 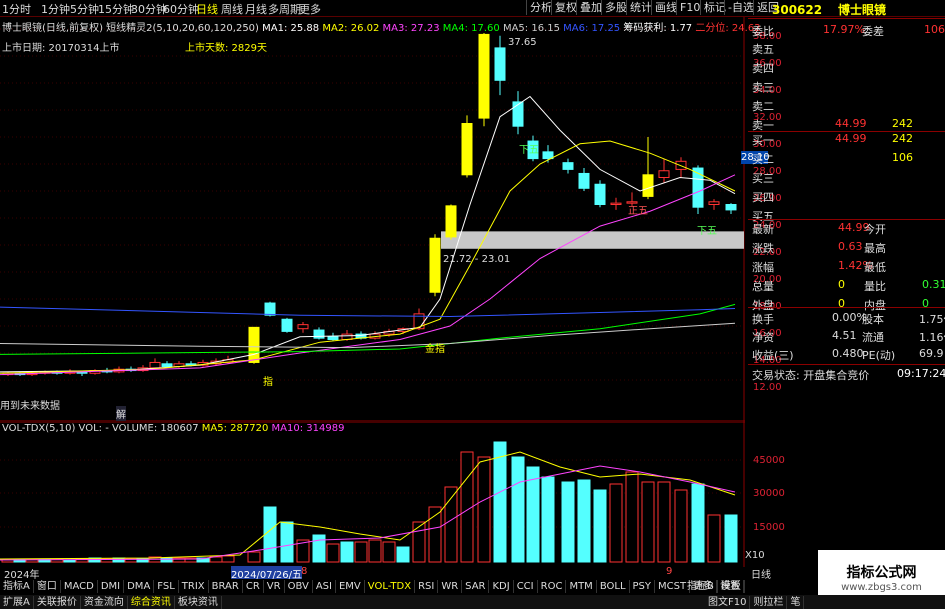 I want to click on ask-row: 卖五, so click(x=848, y=49).